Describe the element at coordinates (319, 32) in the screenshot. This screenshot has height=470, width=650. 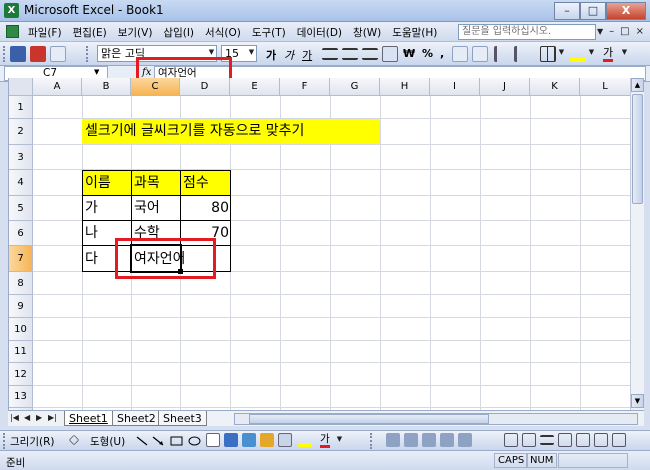
I see `menu-data: 데이터(D)` at that location.